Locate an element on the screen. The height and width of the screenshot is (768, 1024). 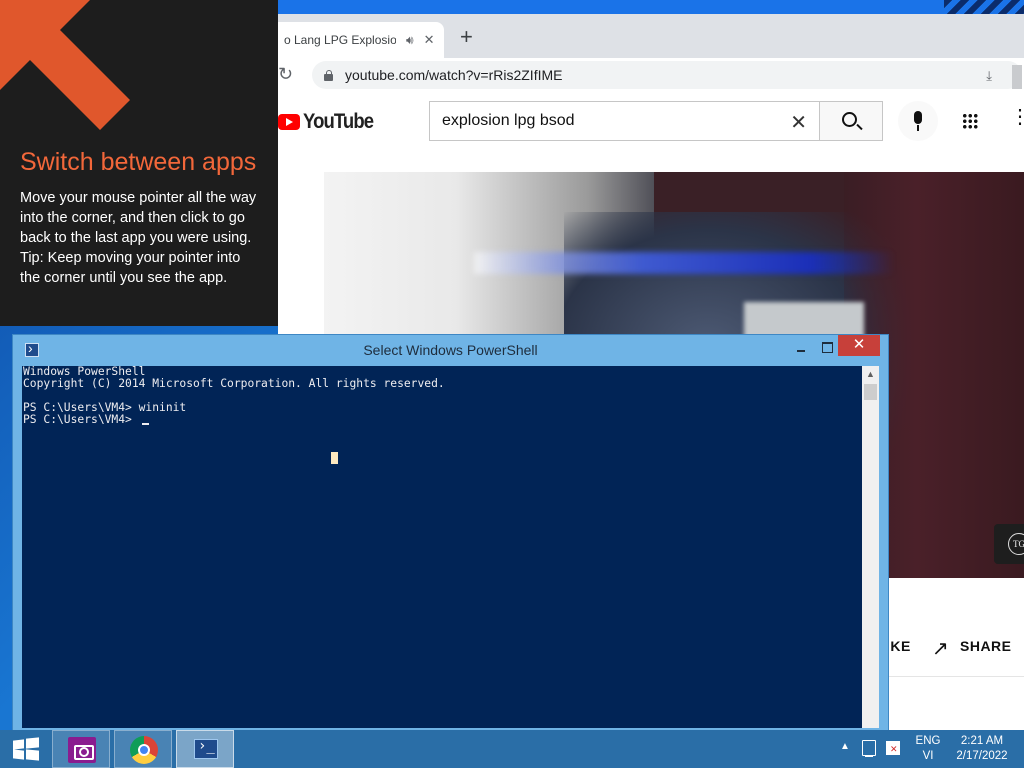
input-language: ENG VI is located at coordinates (928, 749).